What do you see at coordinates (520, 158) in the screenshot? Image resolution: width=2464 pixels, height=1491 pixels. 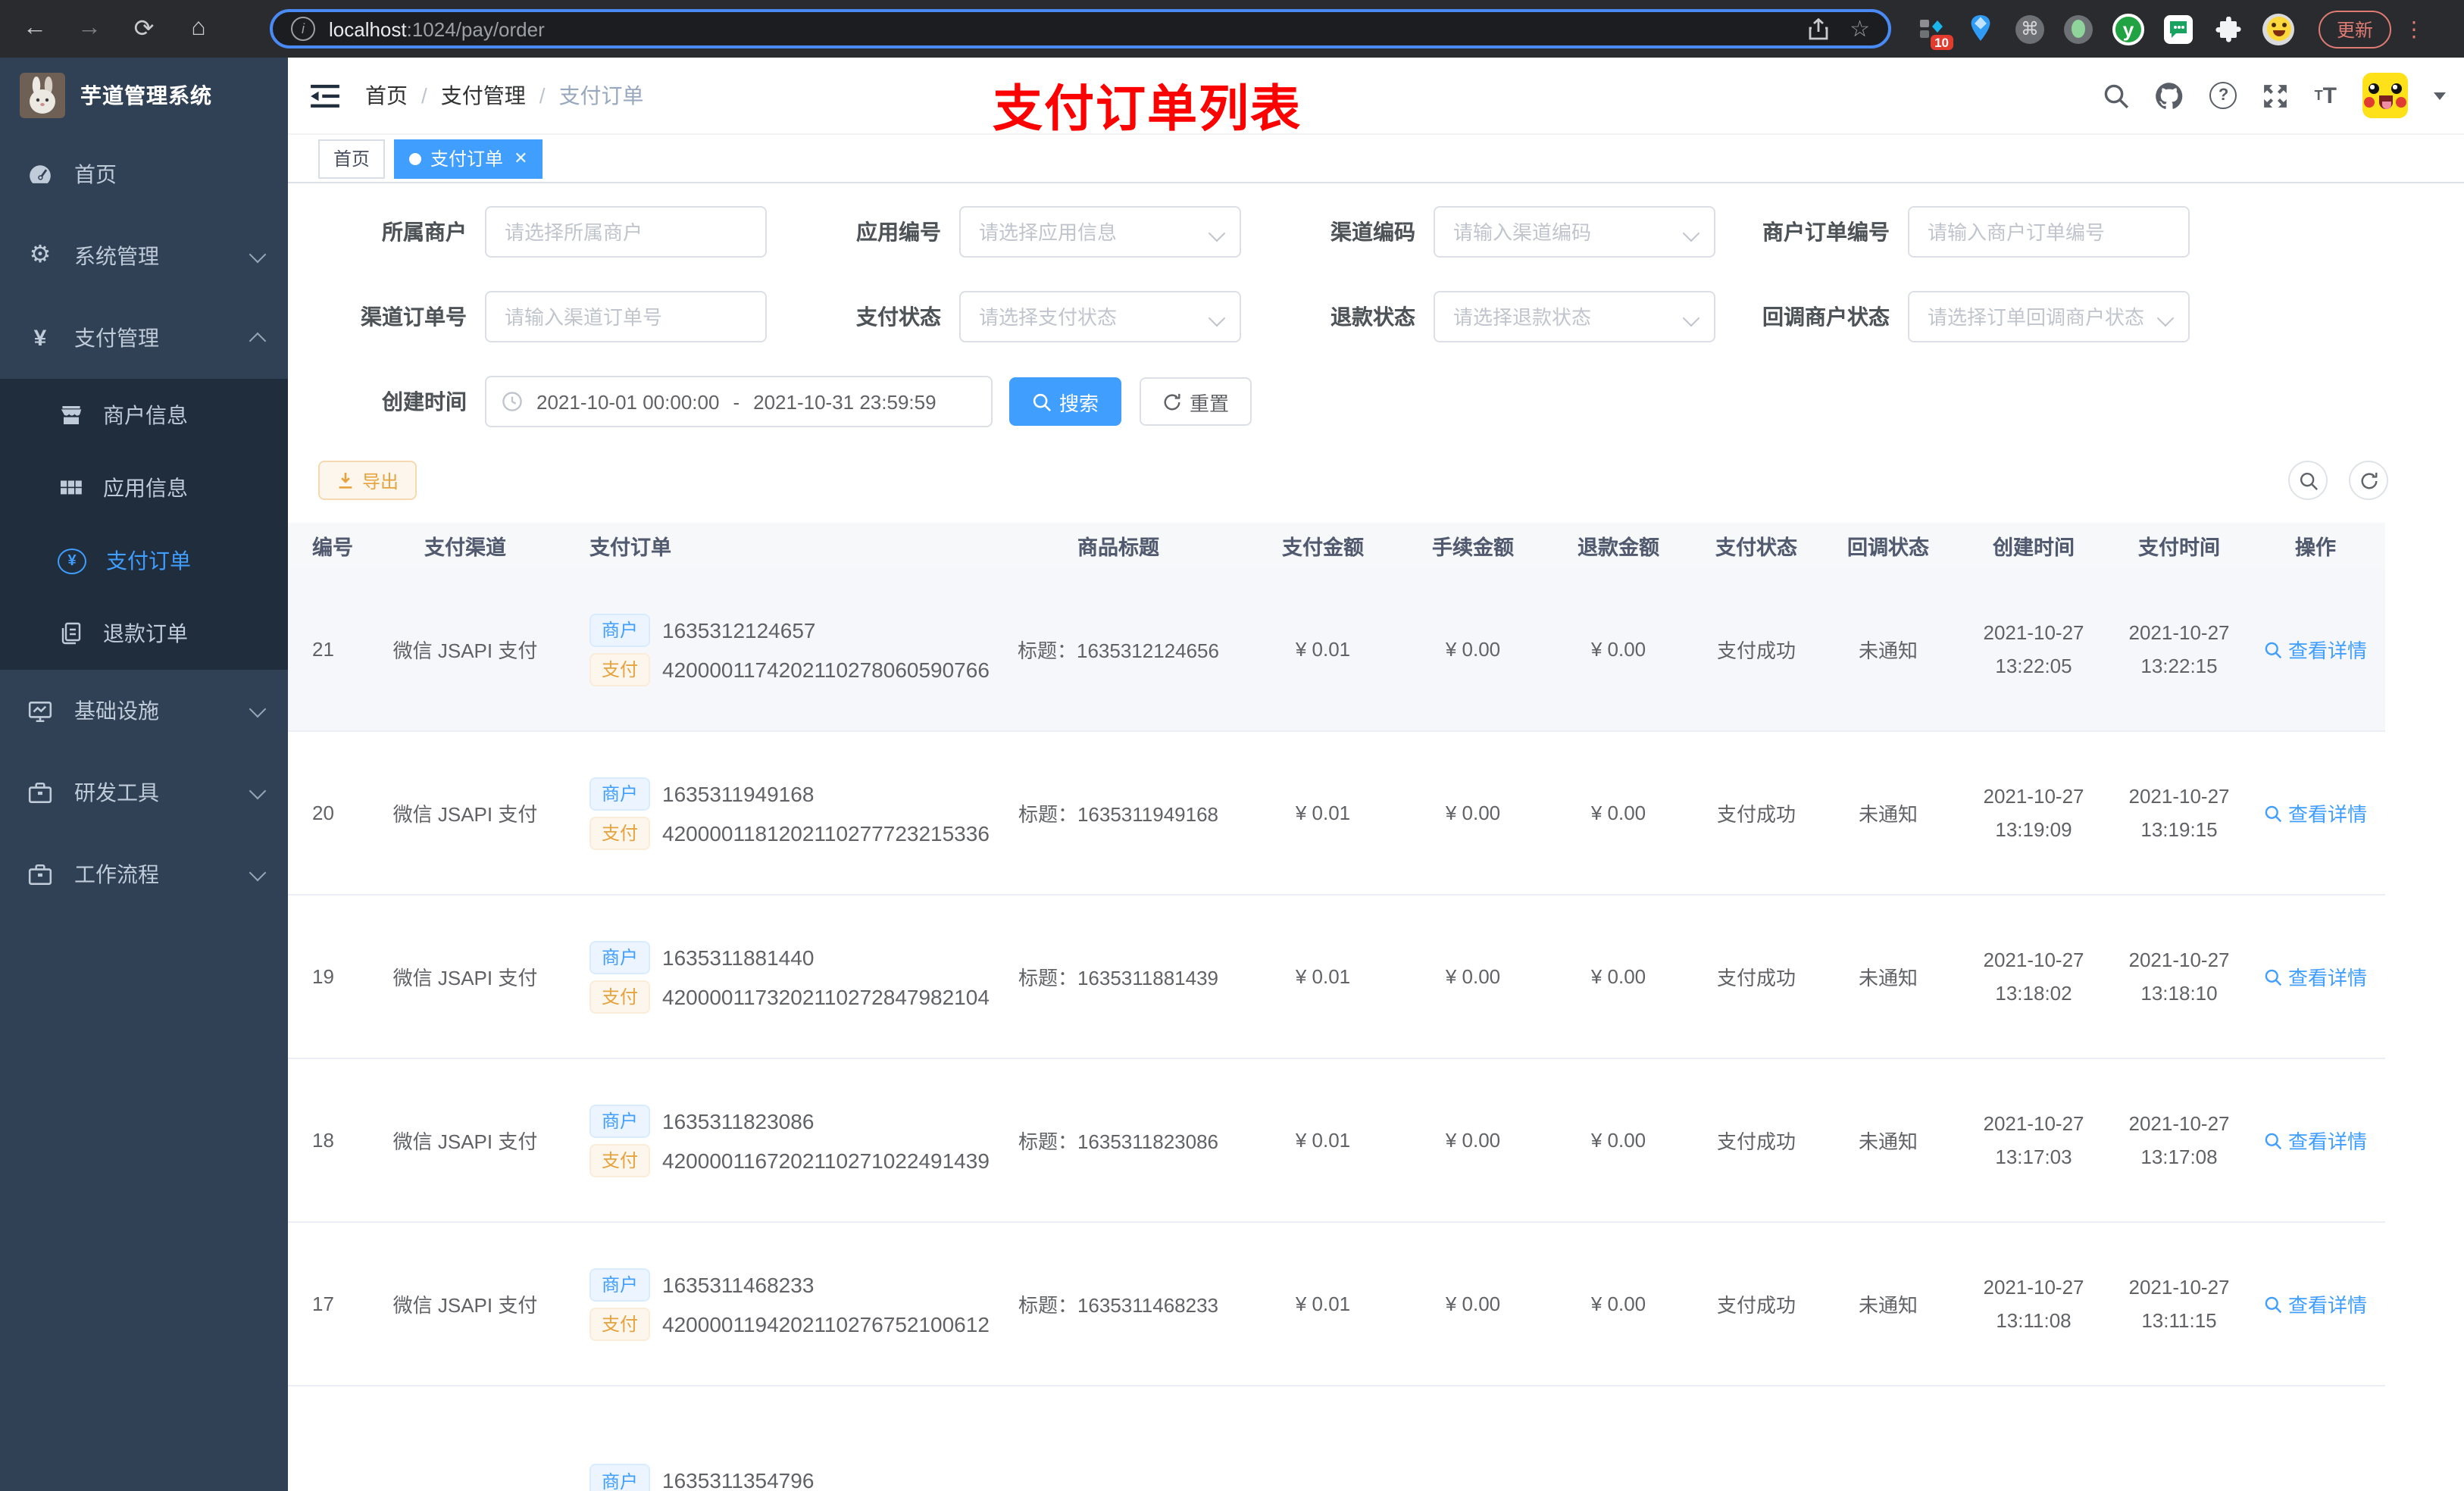 I see `close-tab-icon: ✕` at bounding box center [520, 158].